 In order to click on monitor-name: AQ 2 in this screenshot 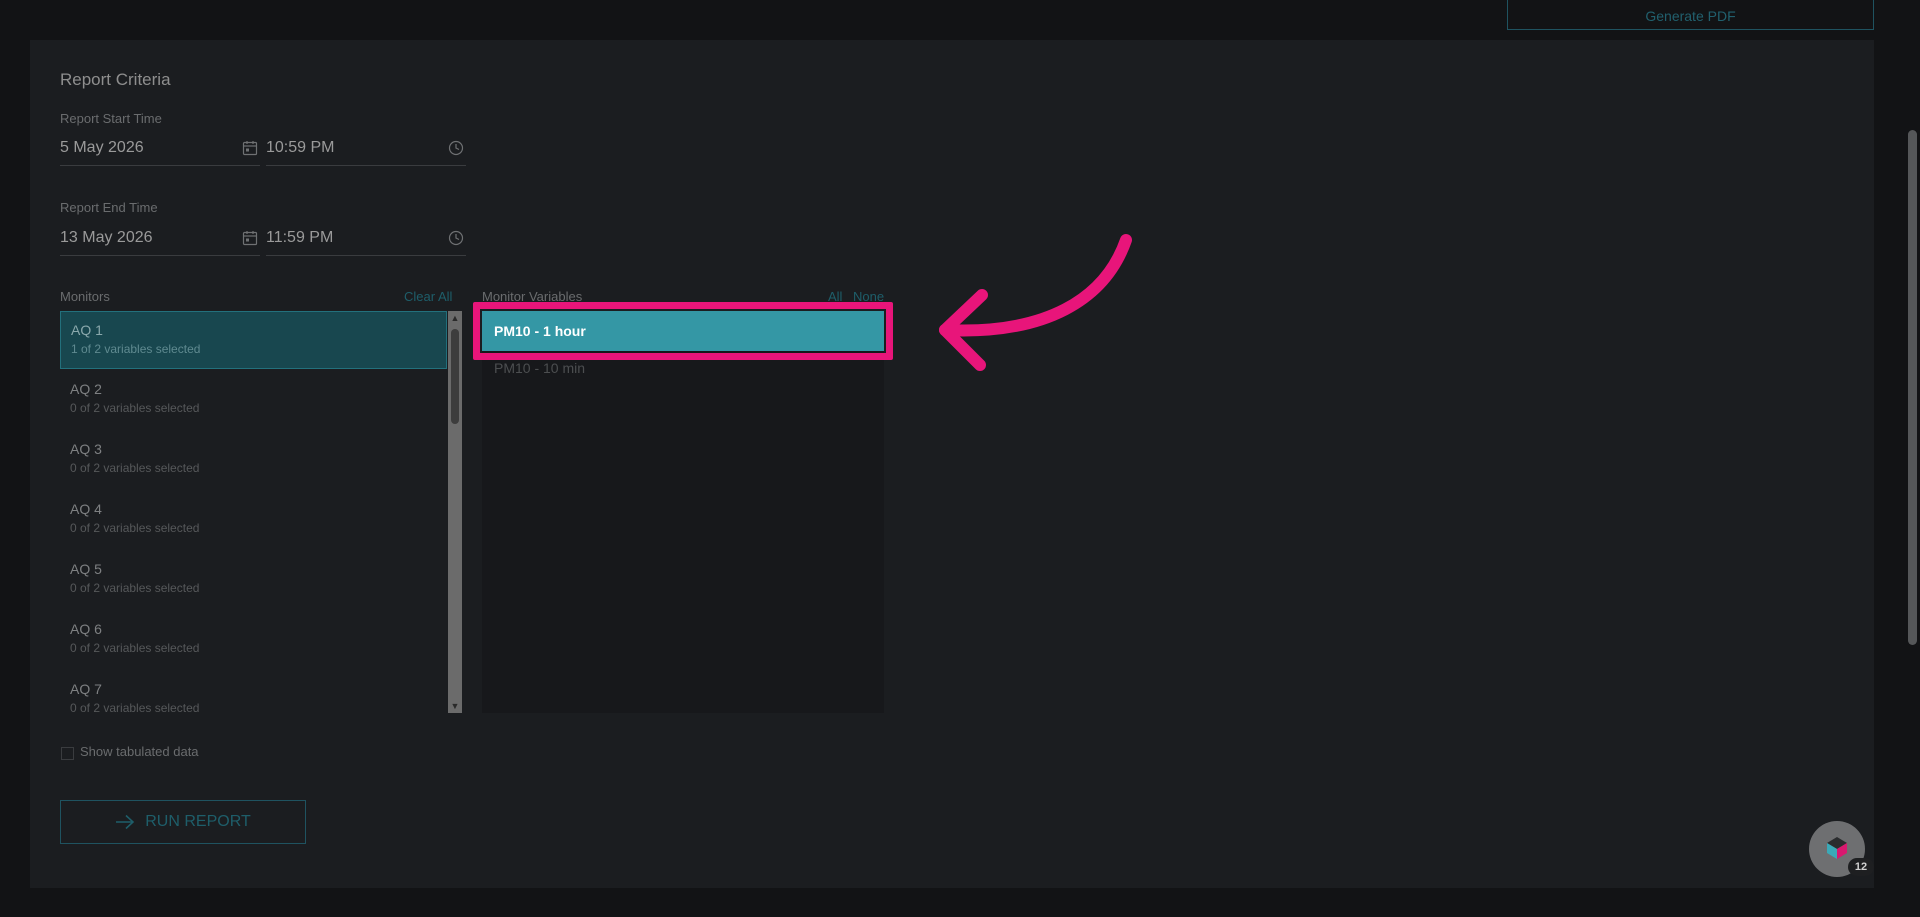, I will do `click(86, 389)`.